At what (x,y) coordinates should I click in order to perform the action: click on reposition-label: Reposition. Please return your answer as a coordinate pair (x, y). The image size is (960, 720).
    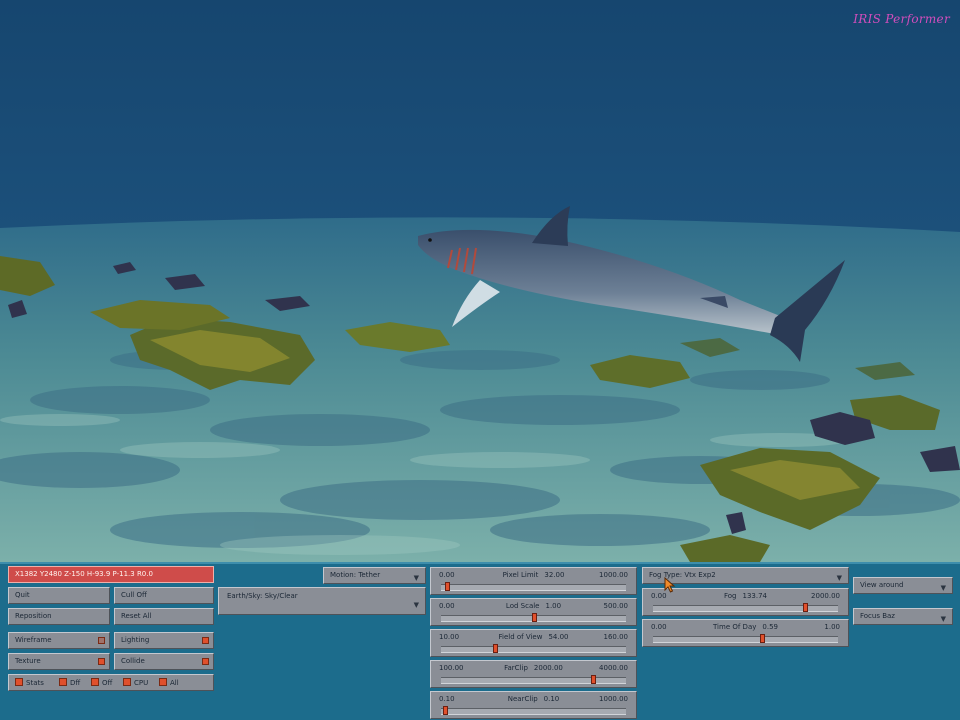
    Looking at the image, I should click on (33, 616).